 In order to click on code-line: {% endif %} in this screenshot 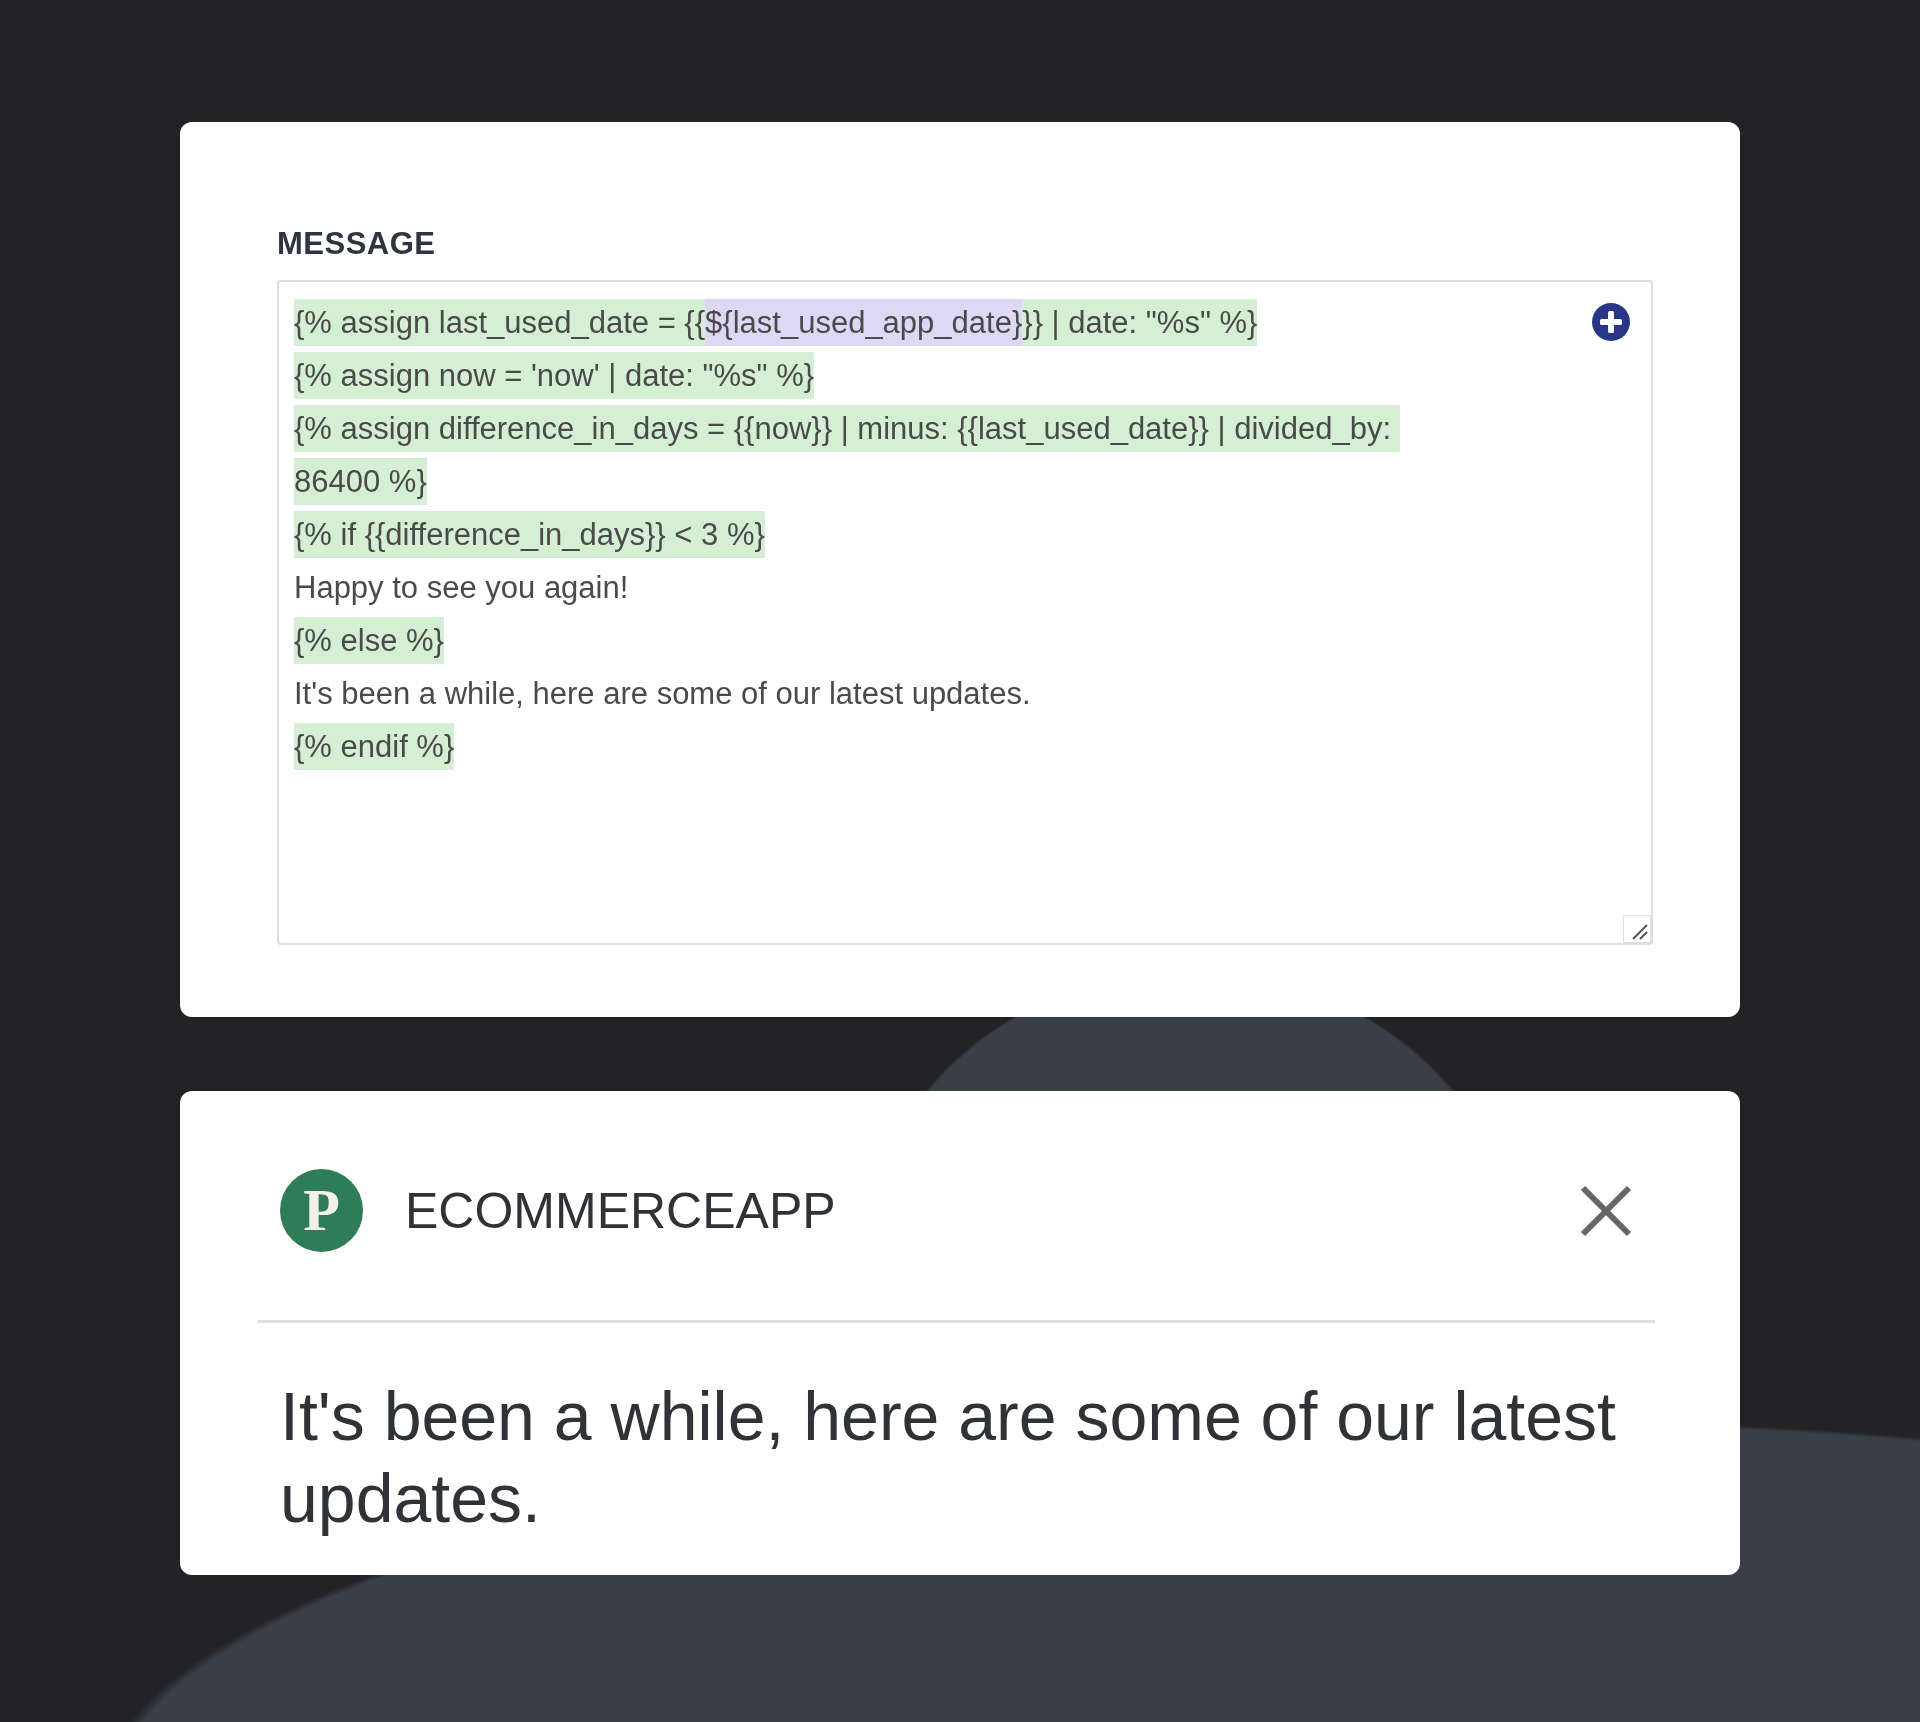, I will do `click(922, 746)`.